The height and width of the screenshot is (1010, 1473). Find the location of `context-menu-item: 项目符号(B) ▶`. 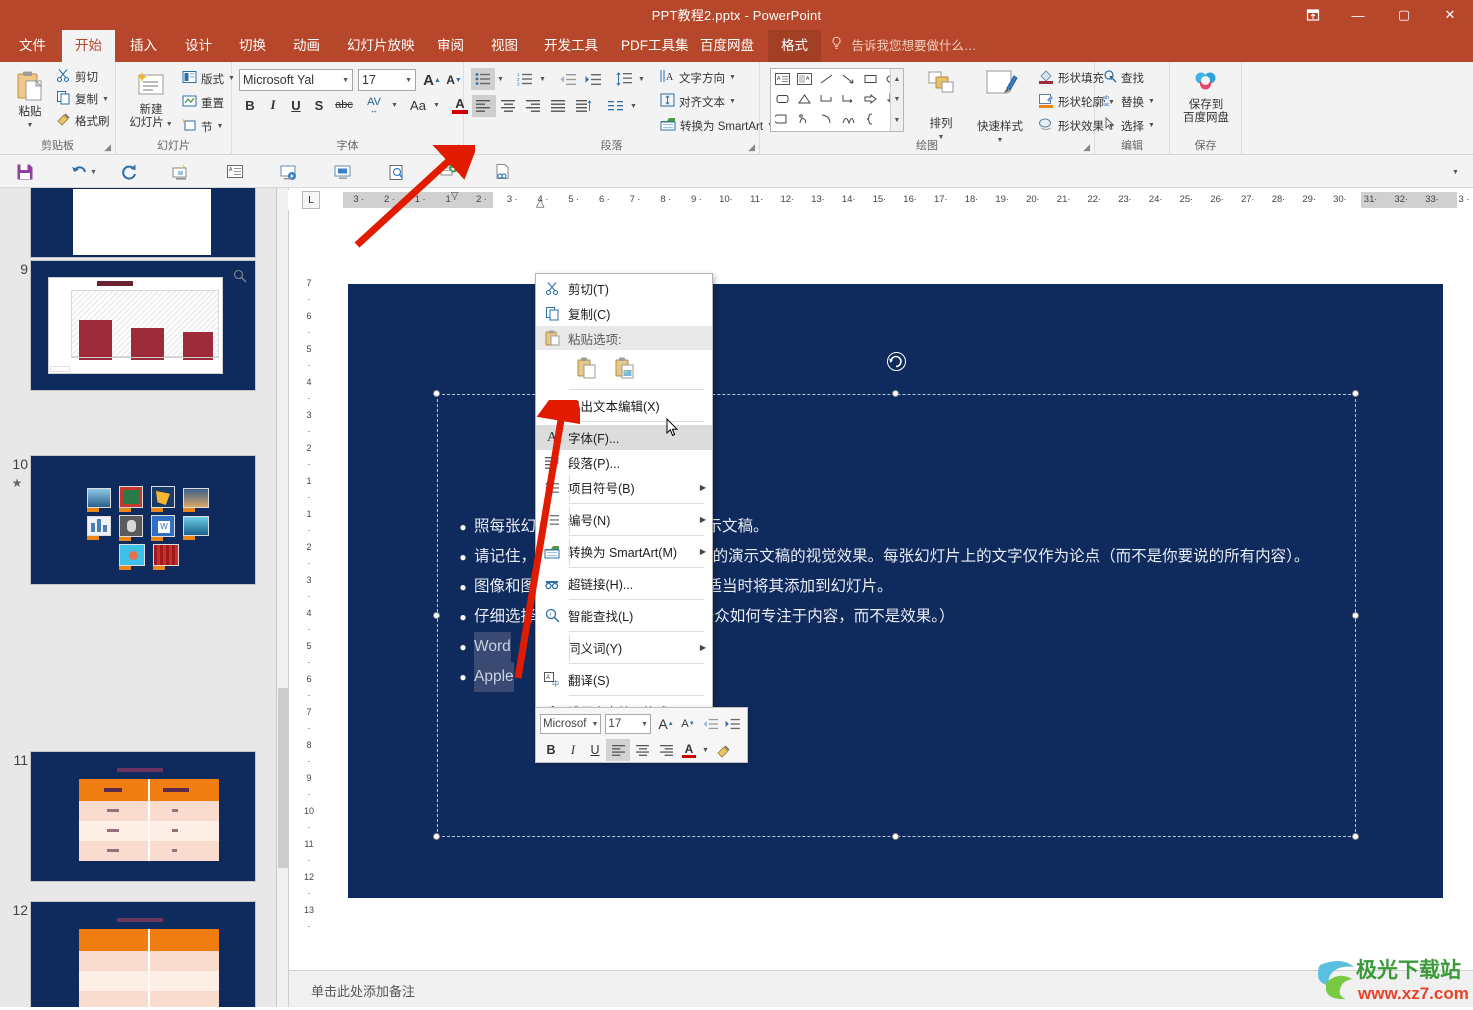

context-menu-item: 项目符号(B) ▶ is located at coordinates (624, 487).